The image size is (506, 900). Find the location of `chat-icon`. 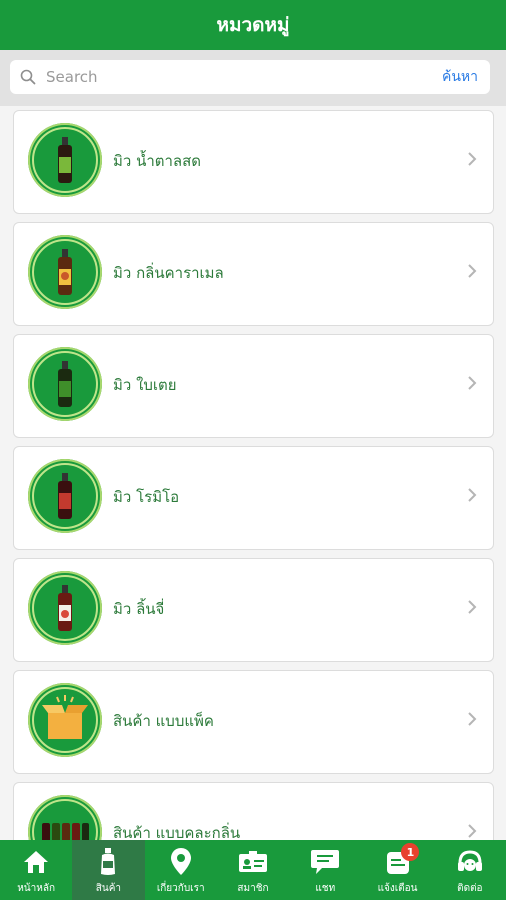

chat-icon is located at coordinates (325, 862).